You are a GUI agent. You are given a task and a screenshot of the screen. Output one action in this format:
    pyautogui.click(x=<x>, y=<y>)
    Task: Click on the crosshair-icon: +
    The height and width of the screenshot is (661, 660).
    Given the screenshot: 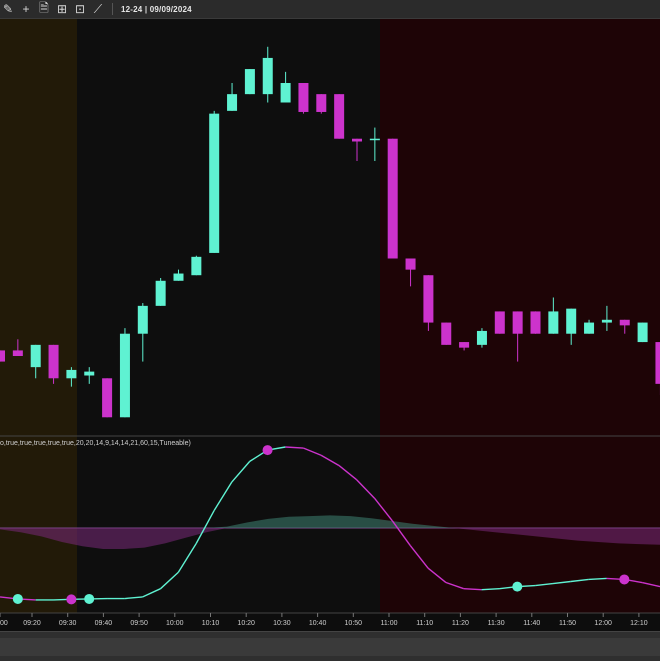 What is the action you would take?
    pyautogui.click(x=26, y=9)
    